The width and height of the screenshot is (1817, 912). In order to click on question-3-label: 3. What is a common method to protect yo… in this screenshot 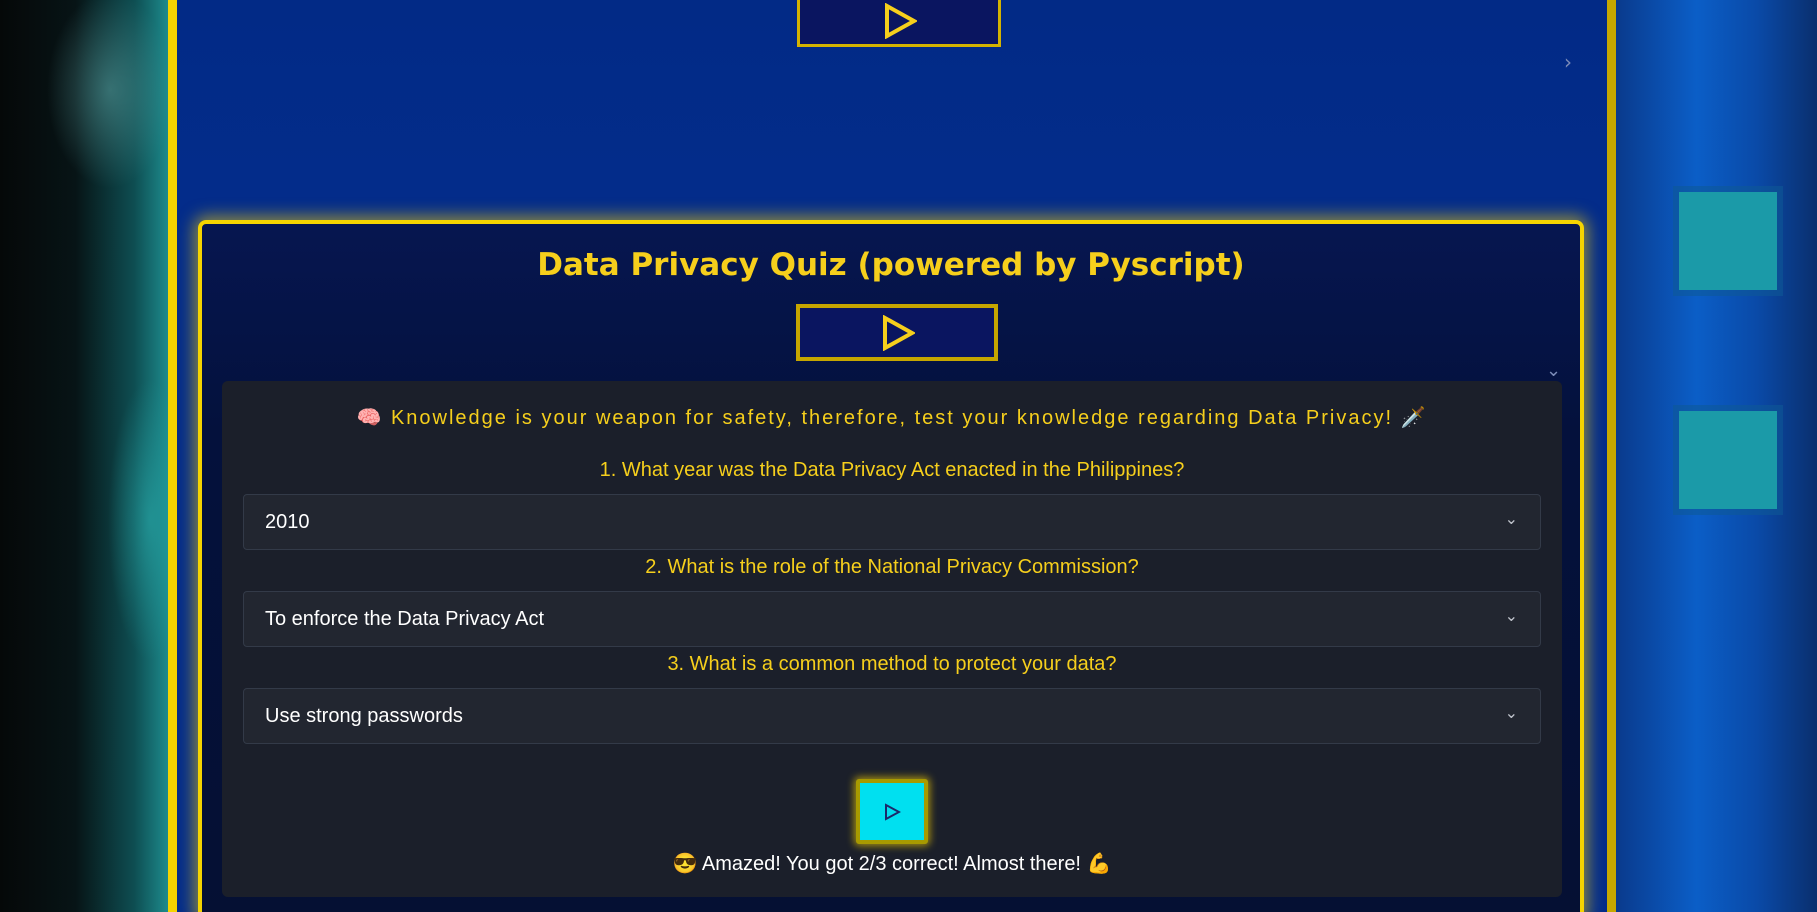, I will do `click(892, 664)`.